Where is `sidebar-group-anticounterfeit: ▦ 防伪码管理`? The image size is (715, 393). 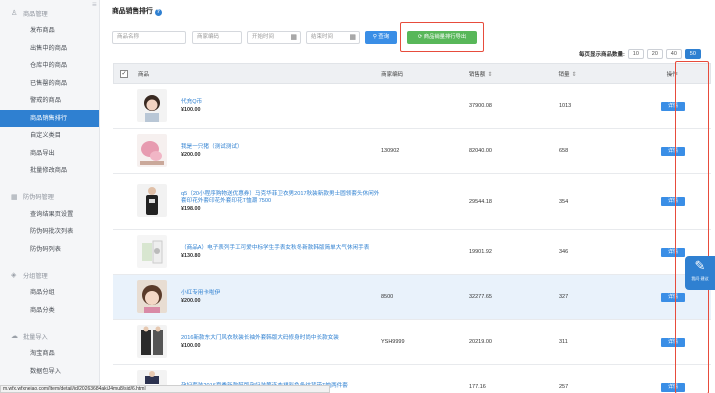
sidebar-group-anticounterfeit: ▦ 防伪码管理 is located at coordinates (49, 197).